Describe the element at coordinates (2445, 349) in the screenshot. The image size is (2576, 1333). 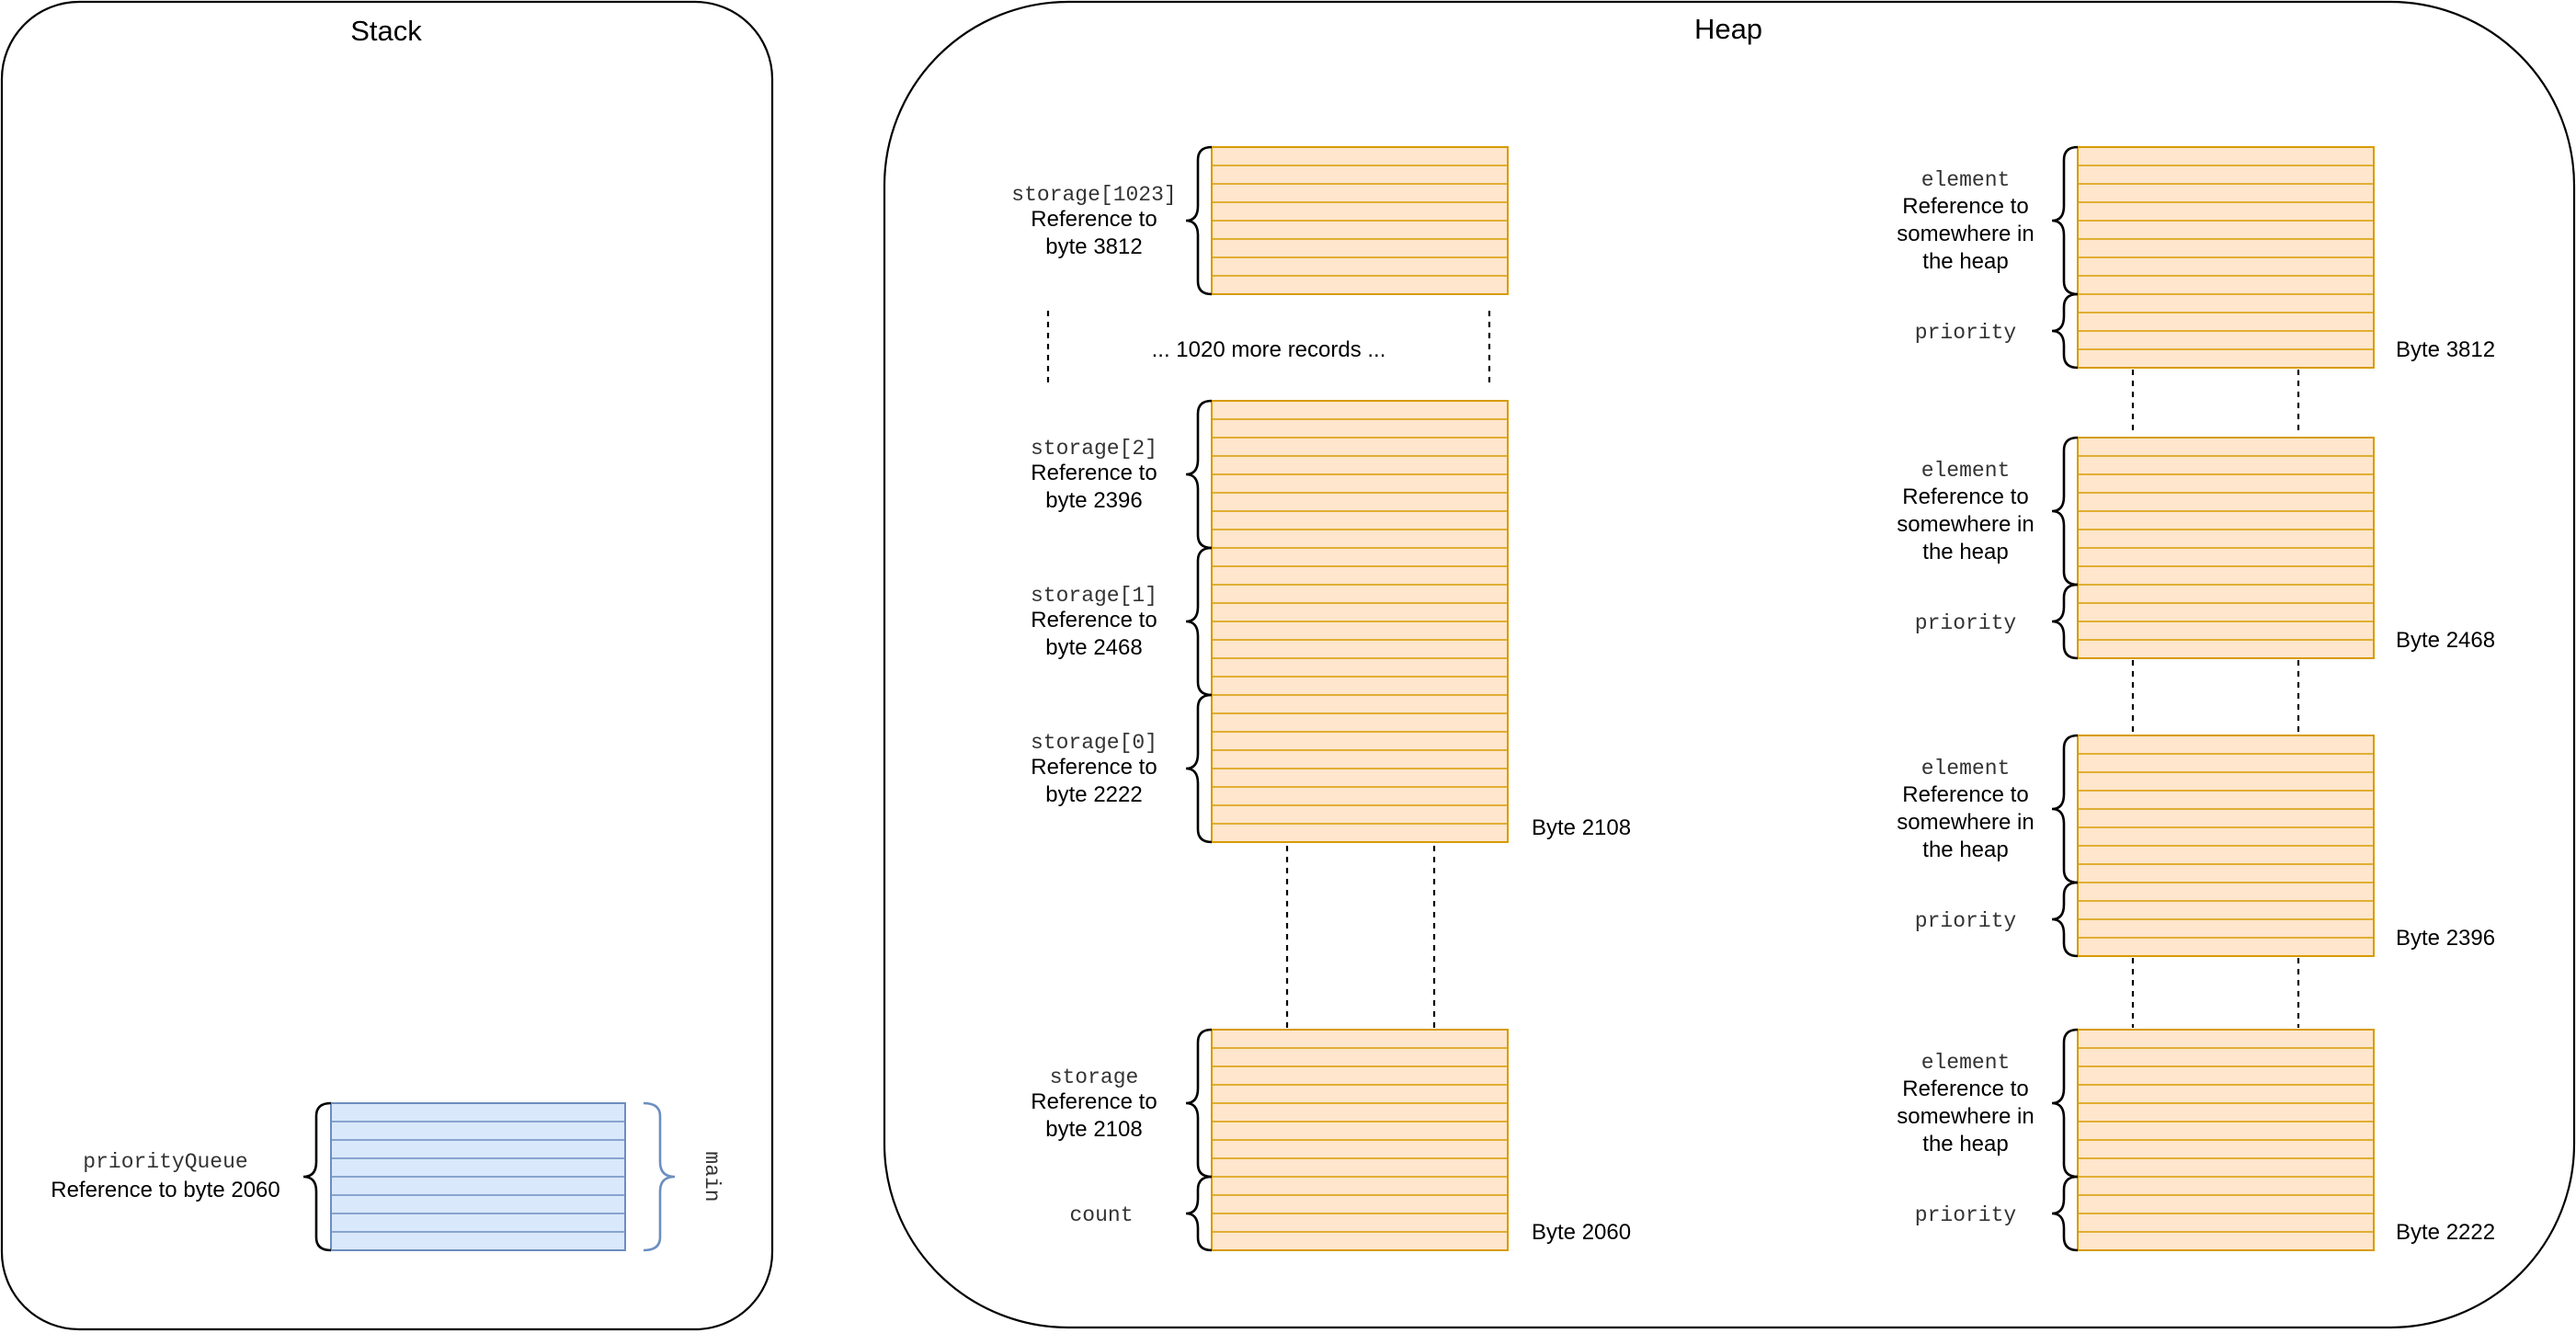
I see `record-3812-address: Byte 3812` at that location.